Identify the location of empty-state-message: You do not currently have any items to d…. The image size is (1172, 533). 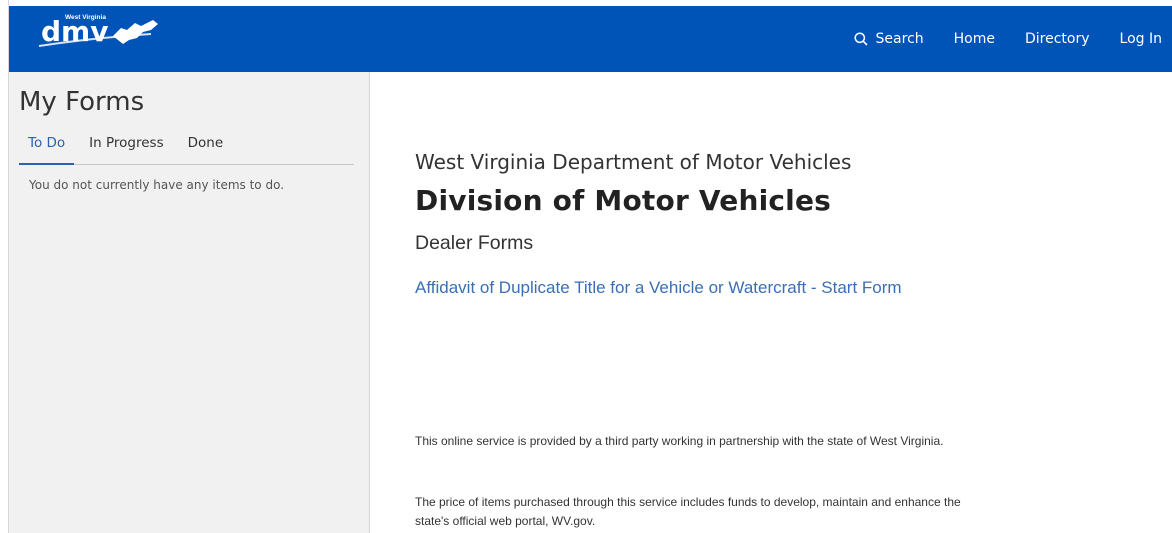
(157, 185).